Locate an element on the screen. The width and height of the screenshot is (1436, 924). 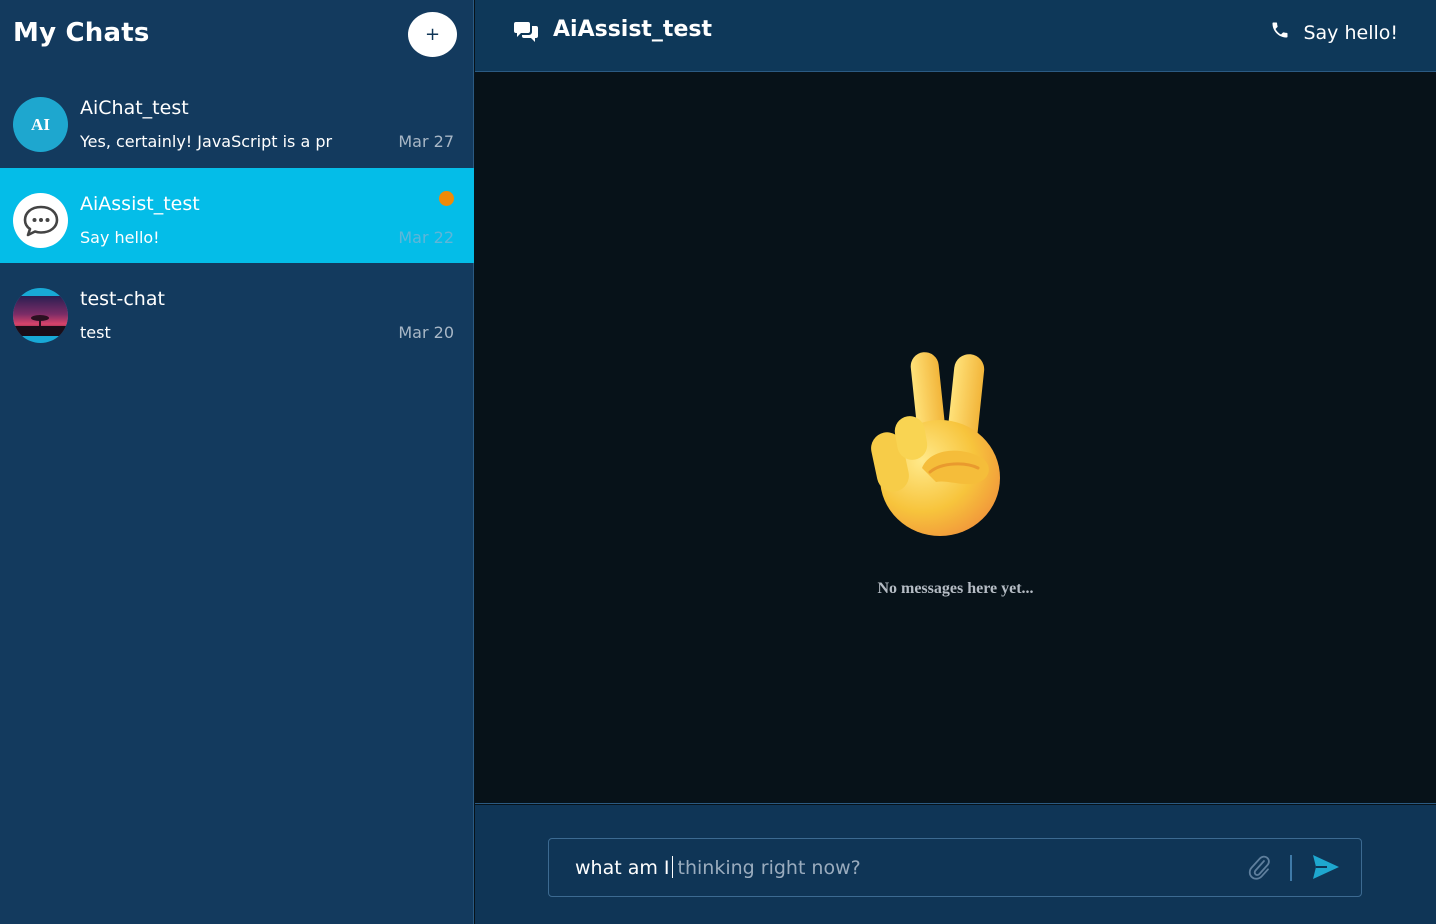
say-hello-label: Say hello! is located at coordinates (1350, 32).